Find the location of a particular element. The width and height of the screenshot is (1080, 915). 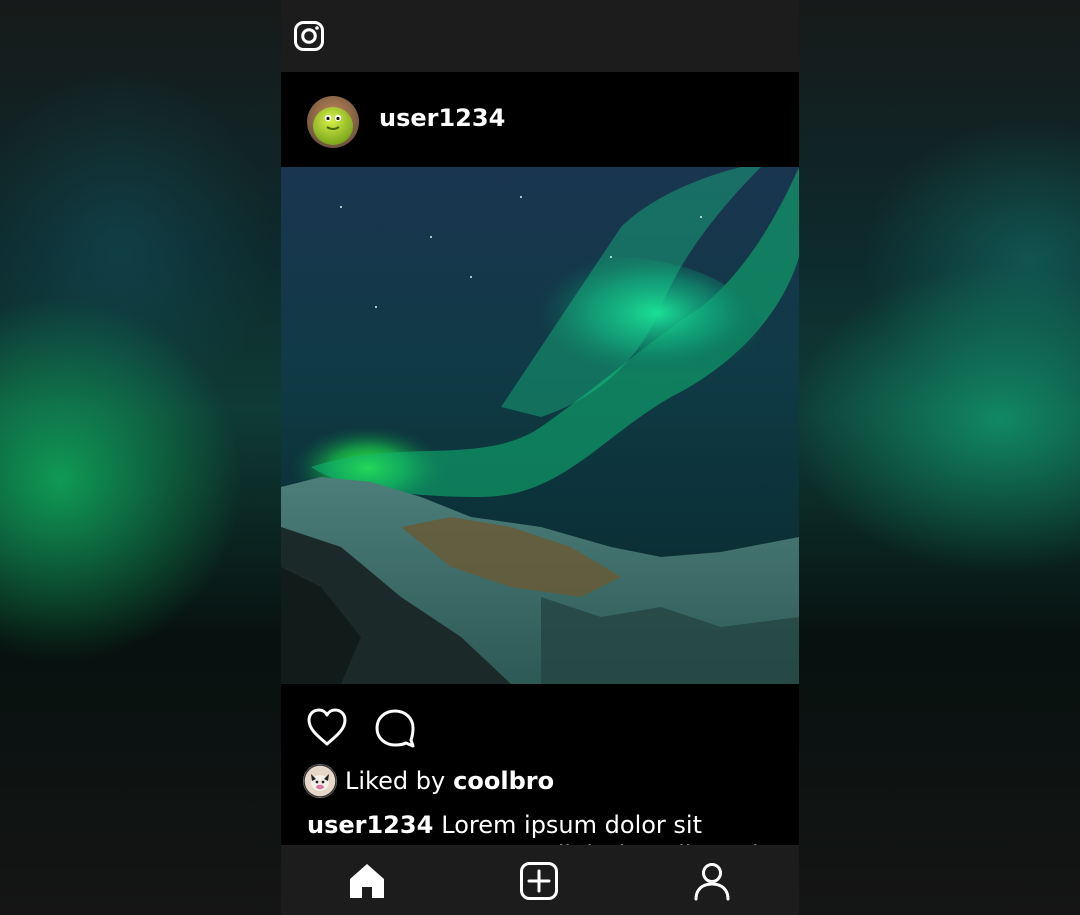

caption-username: user1234 is located at coordinates (370, 825).